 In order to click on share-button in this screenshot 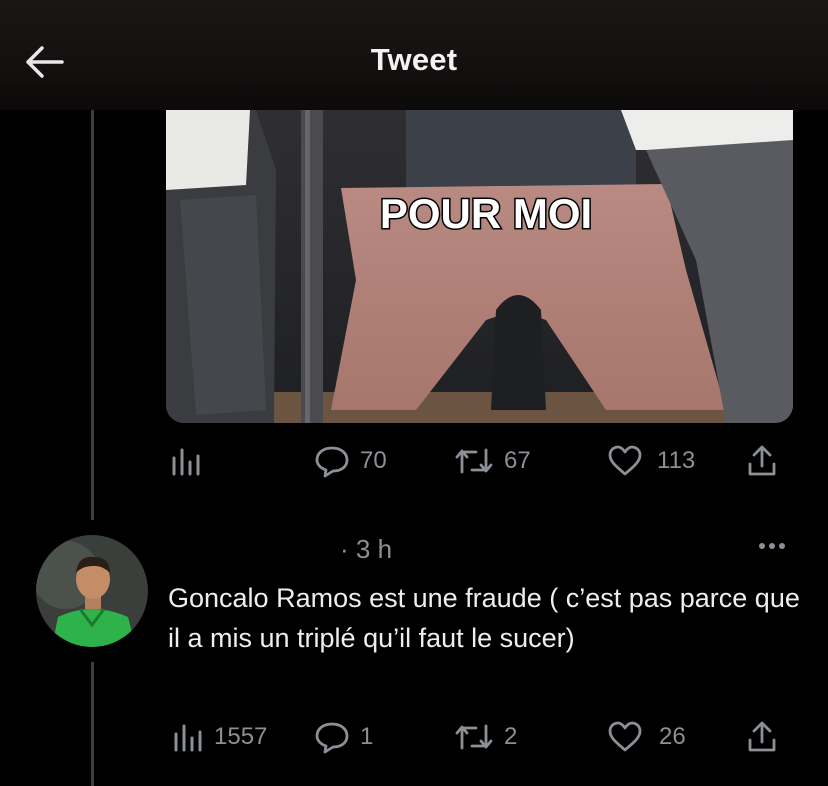, I will do `click(762, 461)`.